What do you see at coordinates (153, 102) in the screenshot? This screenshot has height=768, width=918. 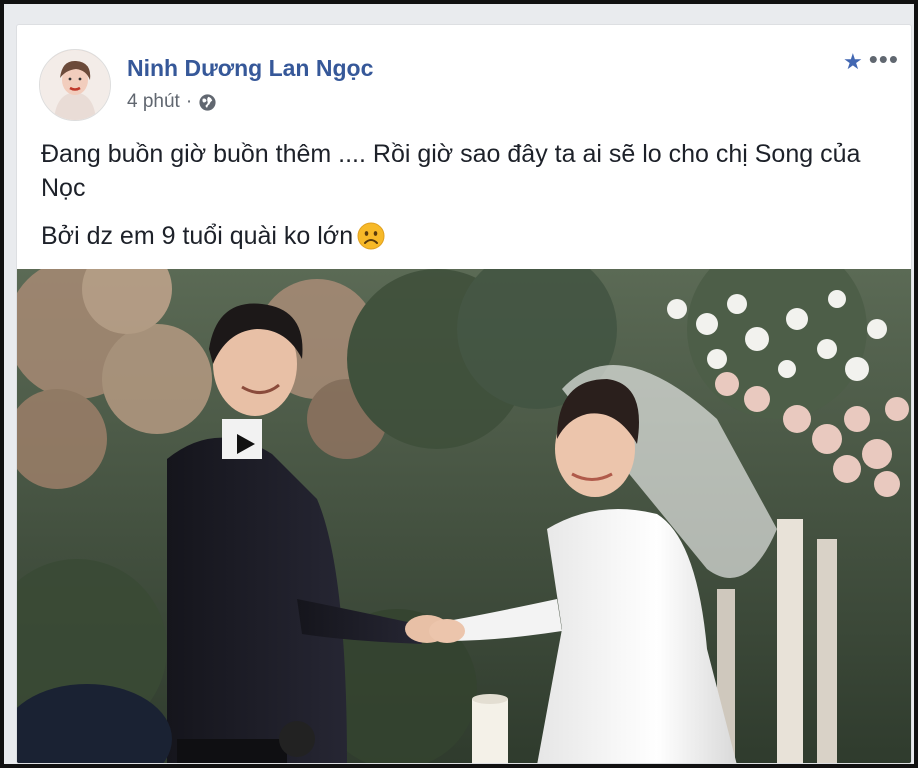 I see `post-timestamp: 4 phút` at bounding box center [153, 102].